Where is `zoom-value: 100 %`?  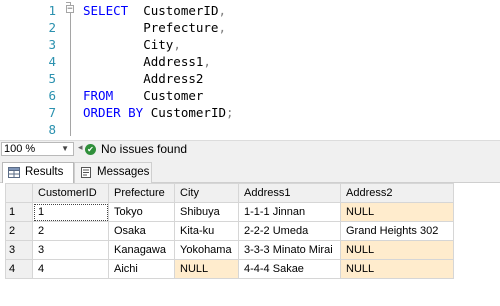 zoom-value: 100 % is located at coordinates (20, 149).